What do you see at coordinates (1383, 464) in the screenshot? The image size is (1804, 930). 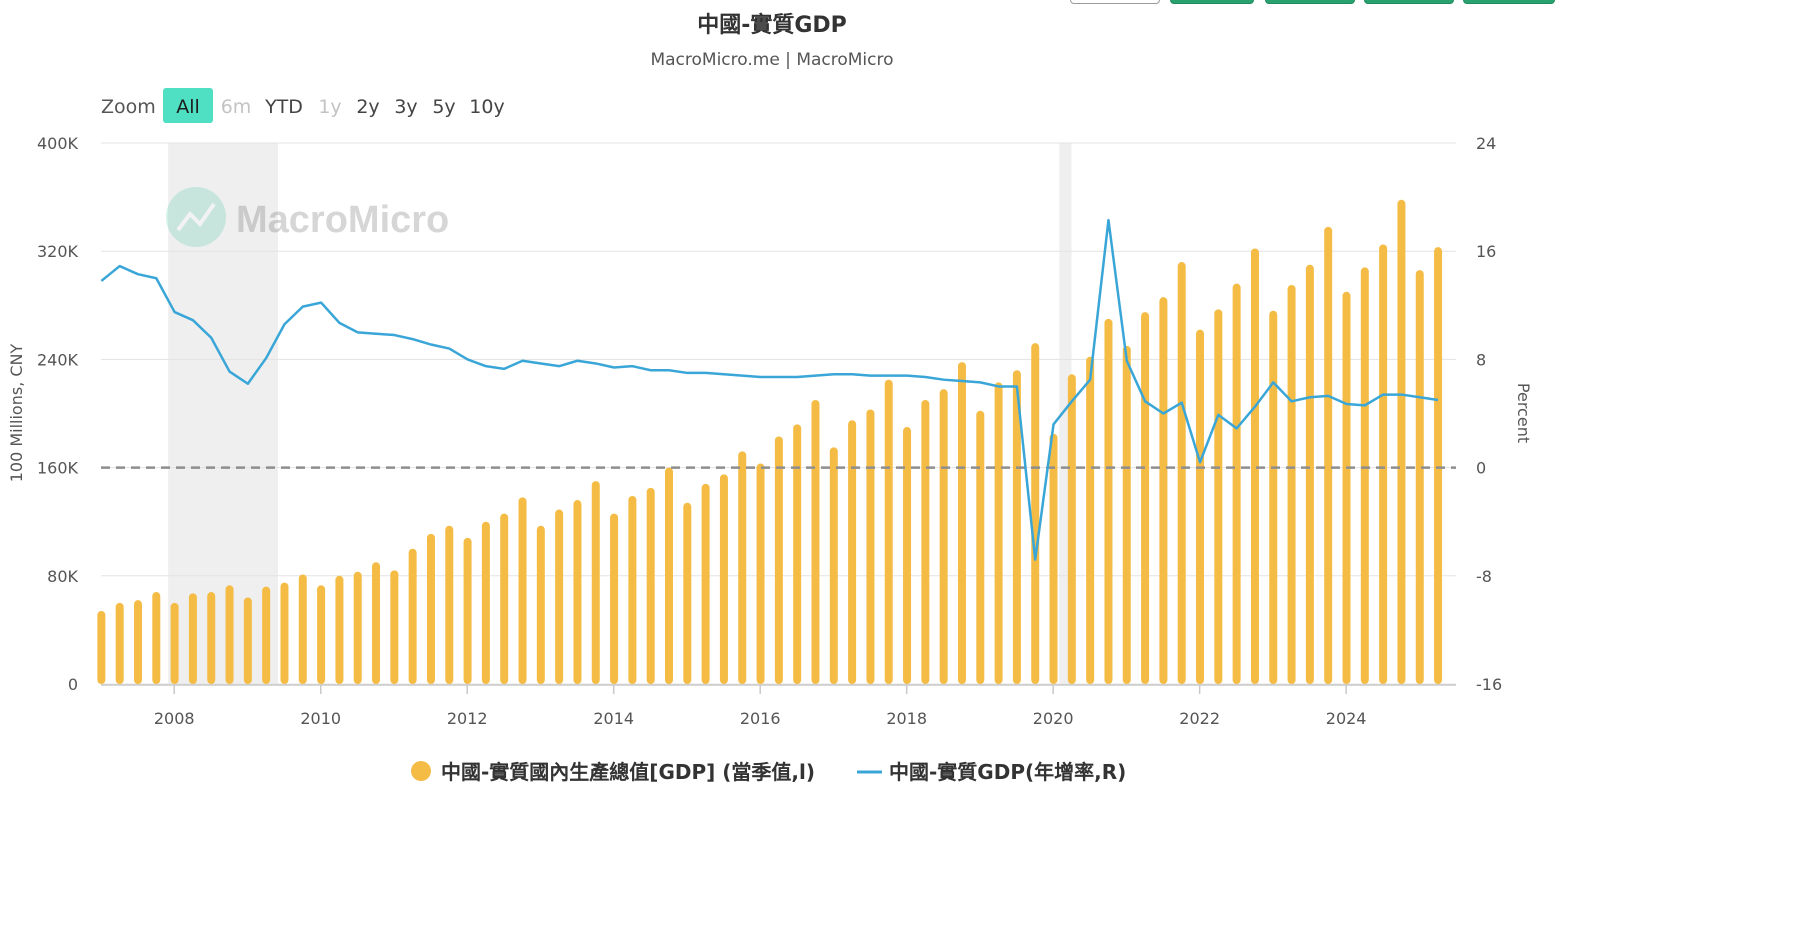 I see `bar-2024Q3` at bounding box center [1383, 464].